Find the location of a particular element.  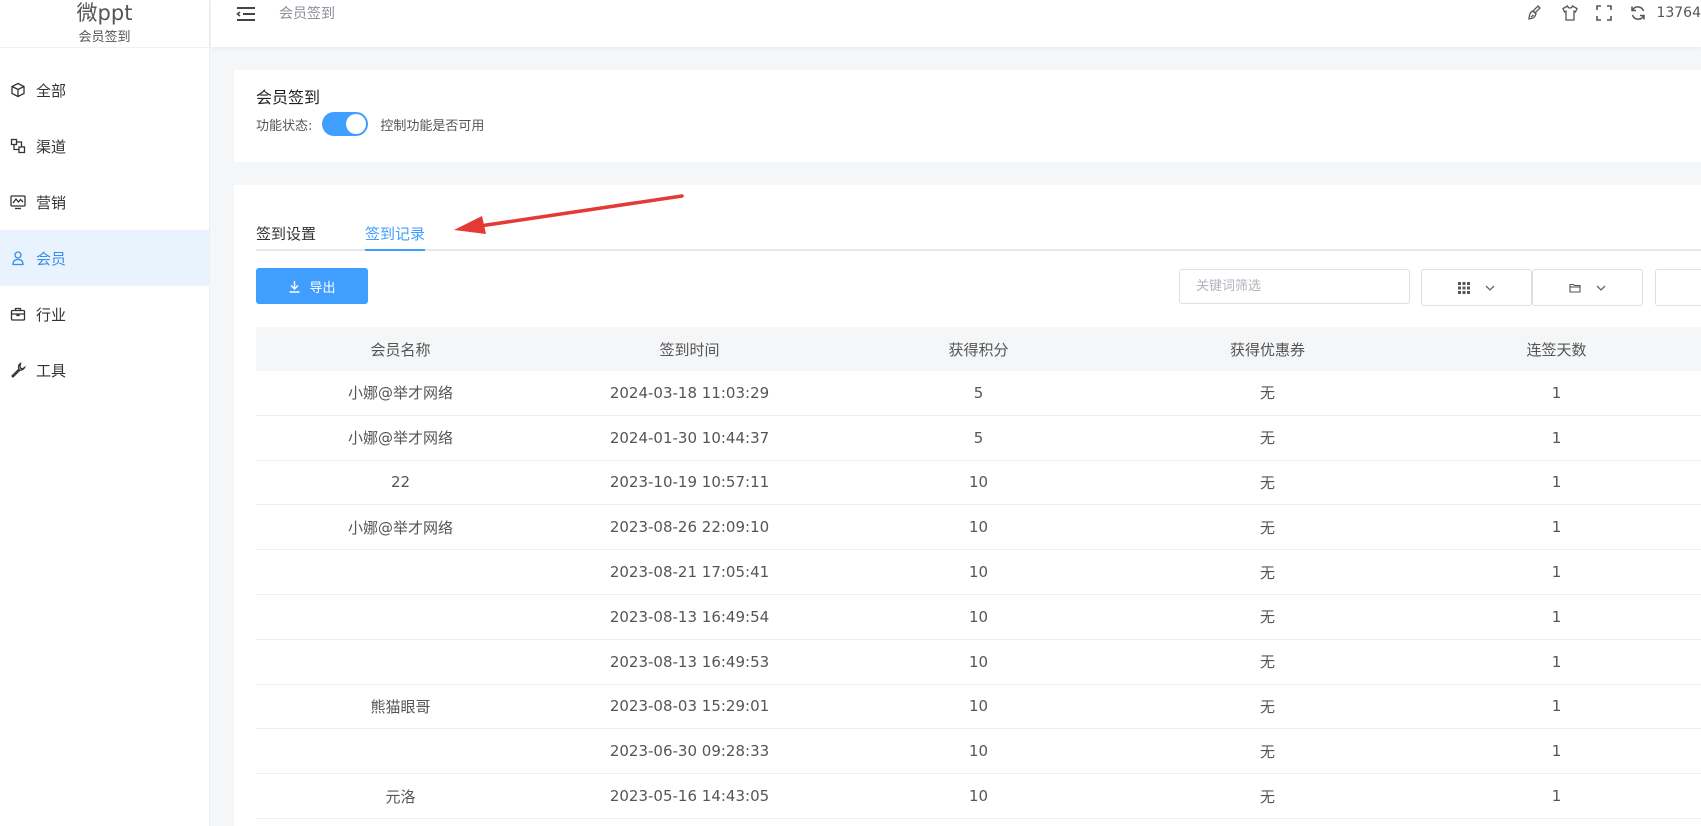

header-actions: 13764 is located at coordinates (1606, 13).